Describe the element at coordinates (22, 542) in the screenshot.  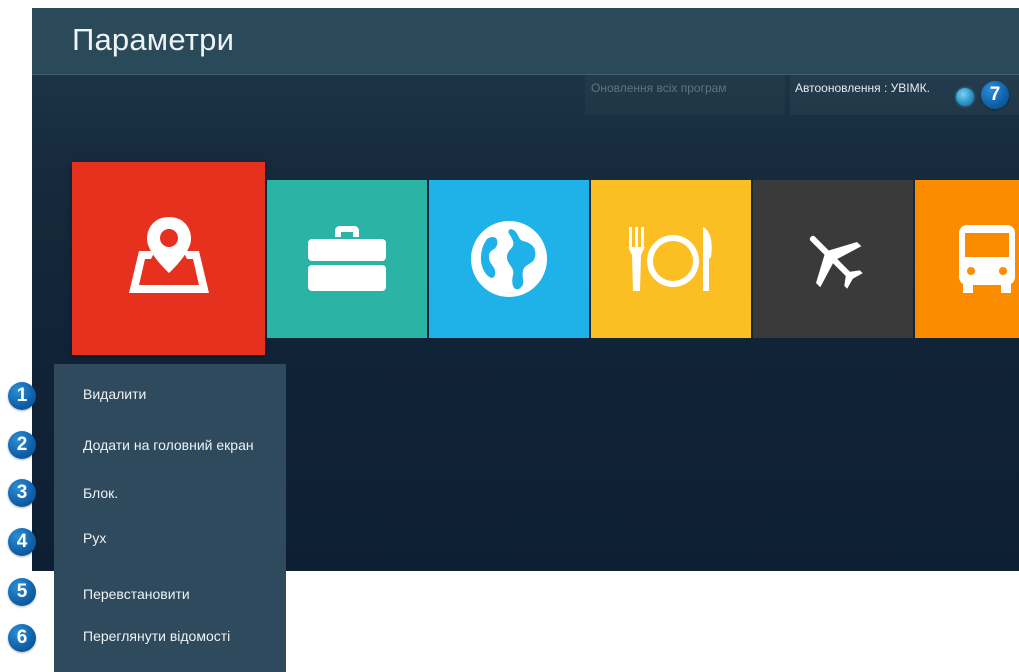
I see `callout-badge-4: 4` at that location.